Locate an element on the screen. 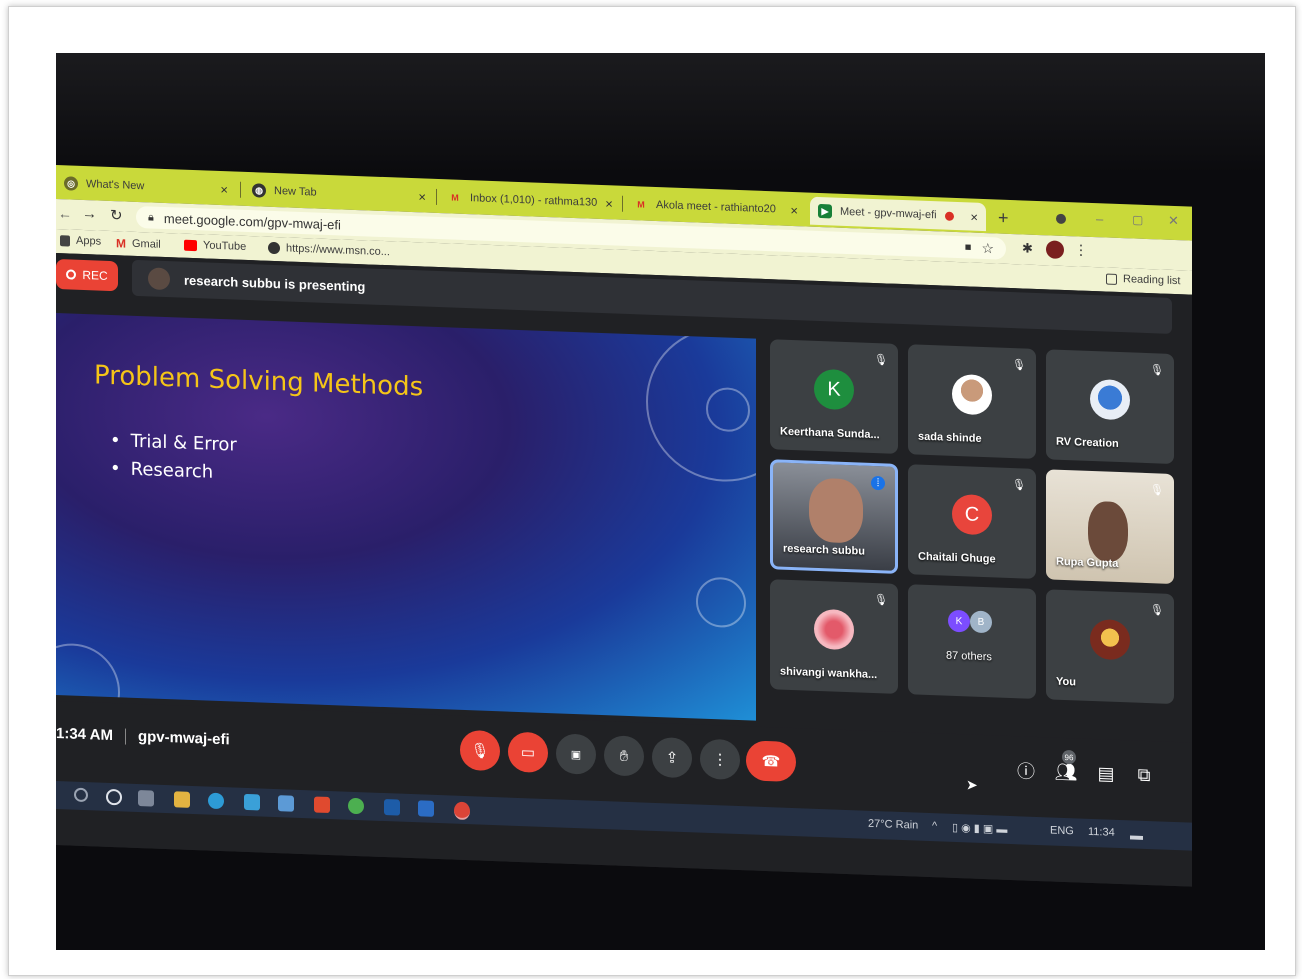 Image resolution: width=1302 pixels, height=979 pixels. app-icon is located at coordinates (426, 808).